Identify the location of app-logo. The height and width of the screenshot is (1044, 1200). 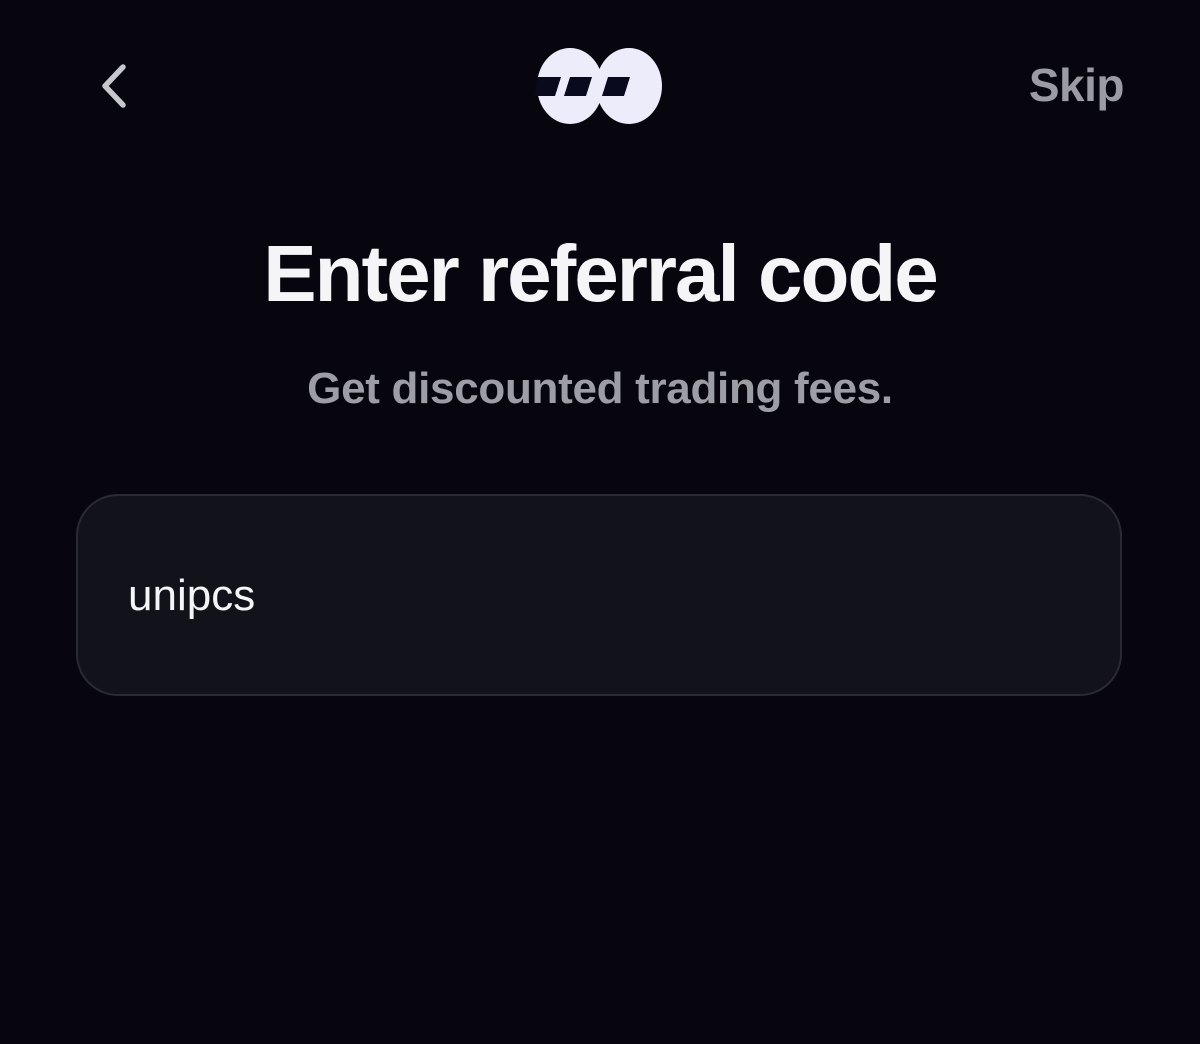
(600, 86).